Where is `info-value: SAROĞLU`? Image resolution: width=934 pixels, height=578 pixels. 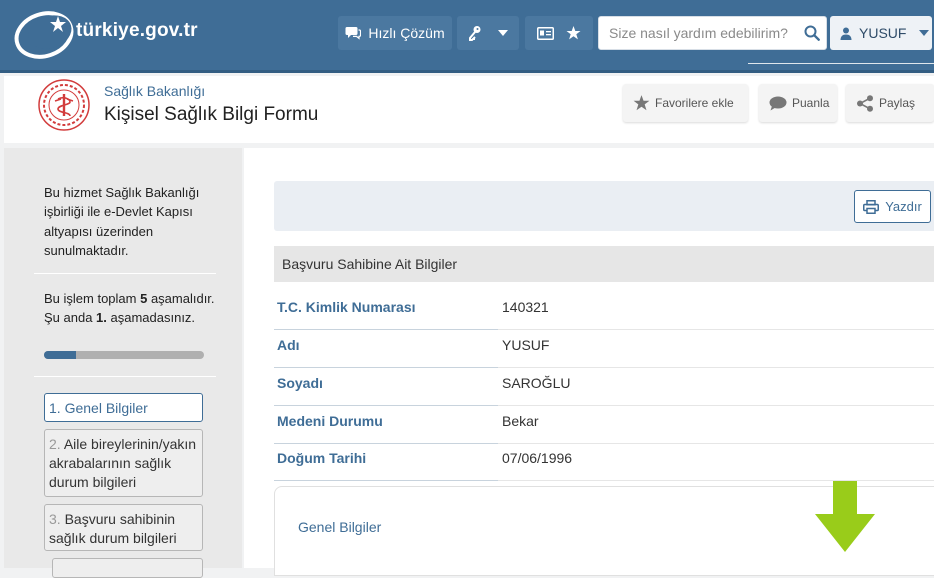 info-value: SAROĞLU is located at coordinates (536, 383).